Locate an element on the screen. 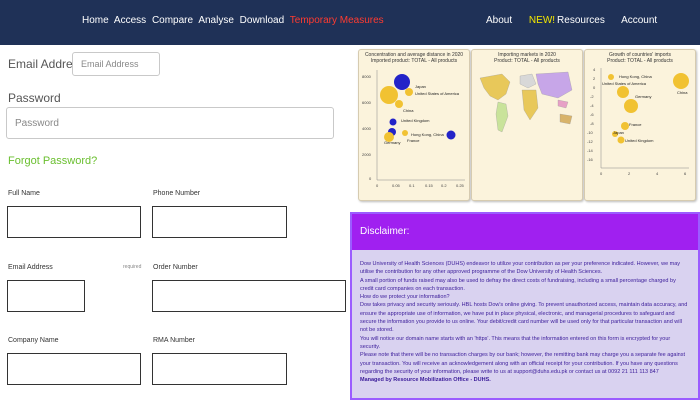 The image size is (700, 400). full-name-input is located at coordinates (74, 222).